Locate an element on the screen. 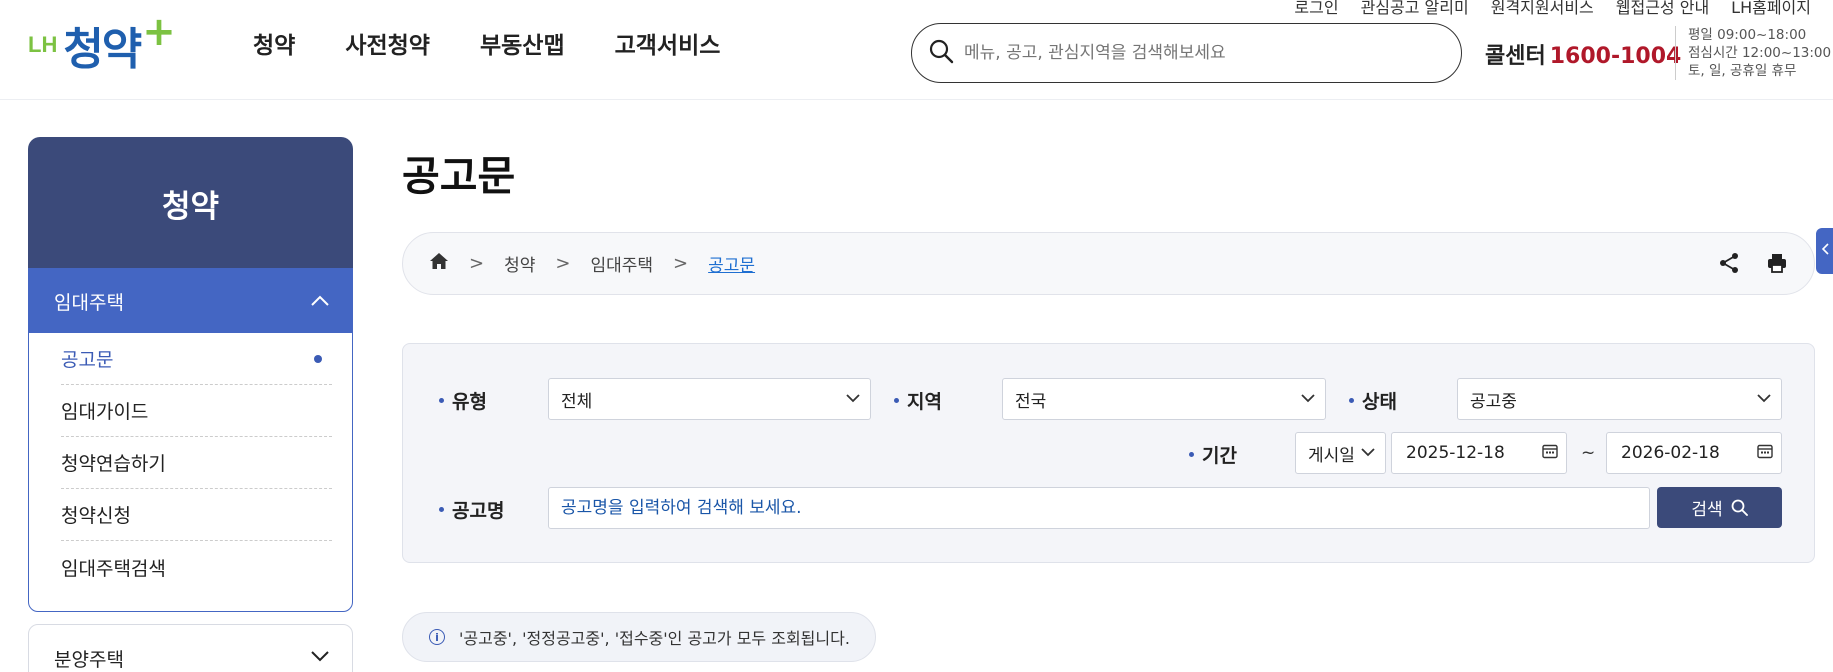 The height and width of the screenshot is (672, 1833). sidebar-rental-list: 공고문 임대가이드 청약연습하기 청약신청 임대주택검색 is located at coordinates (190, 463).